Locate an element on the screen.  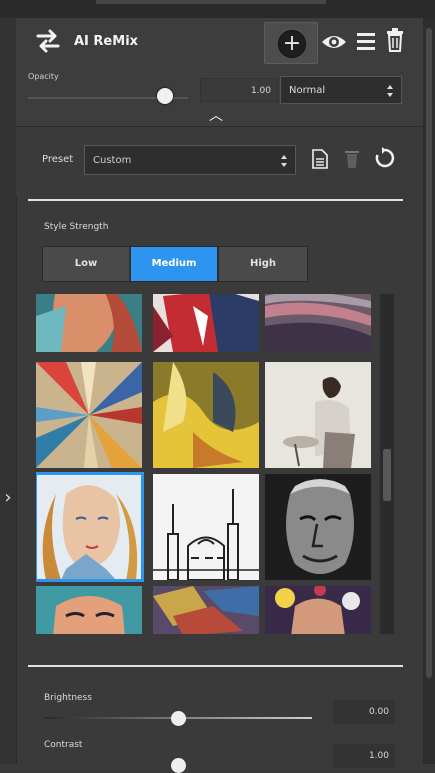
panel-scrollbar is located at coordinates (429, 391).